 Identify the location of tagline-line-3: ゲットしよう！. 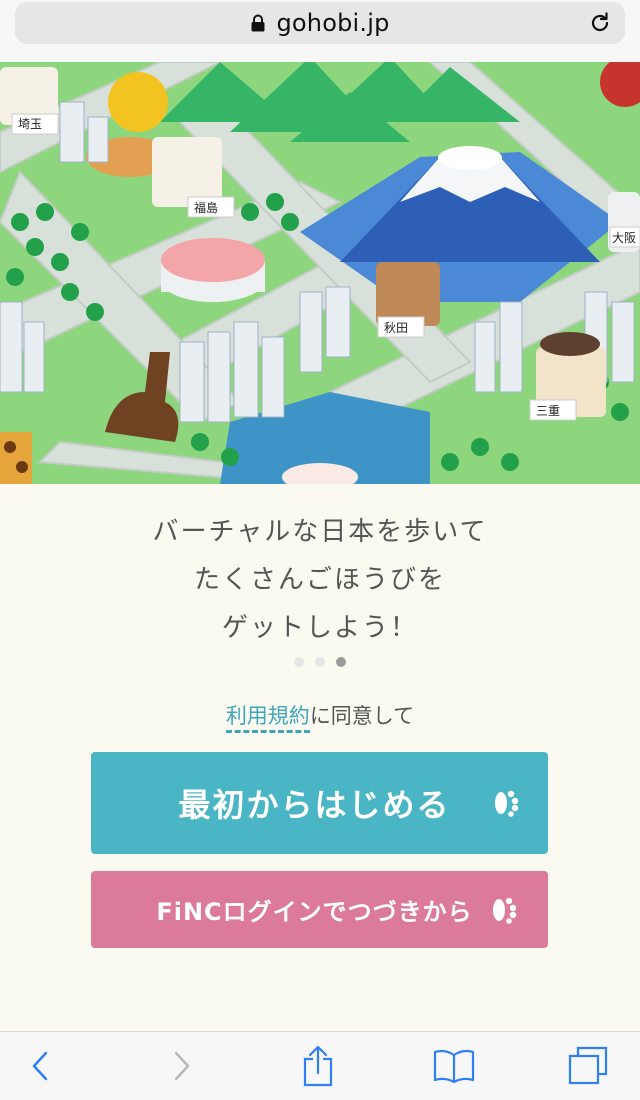
(319, 628).